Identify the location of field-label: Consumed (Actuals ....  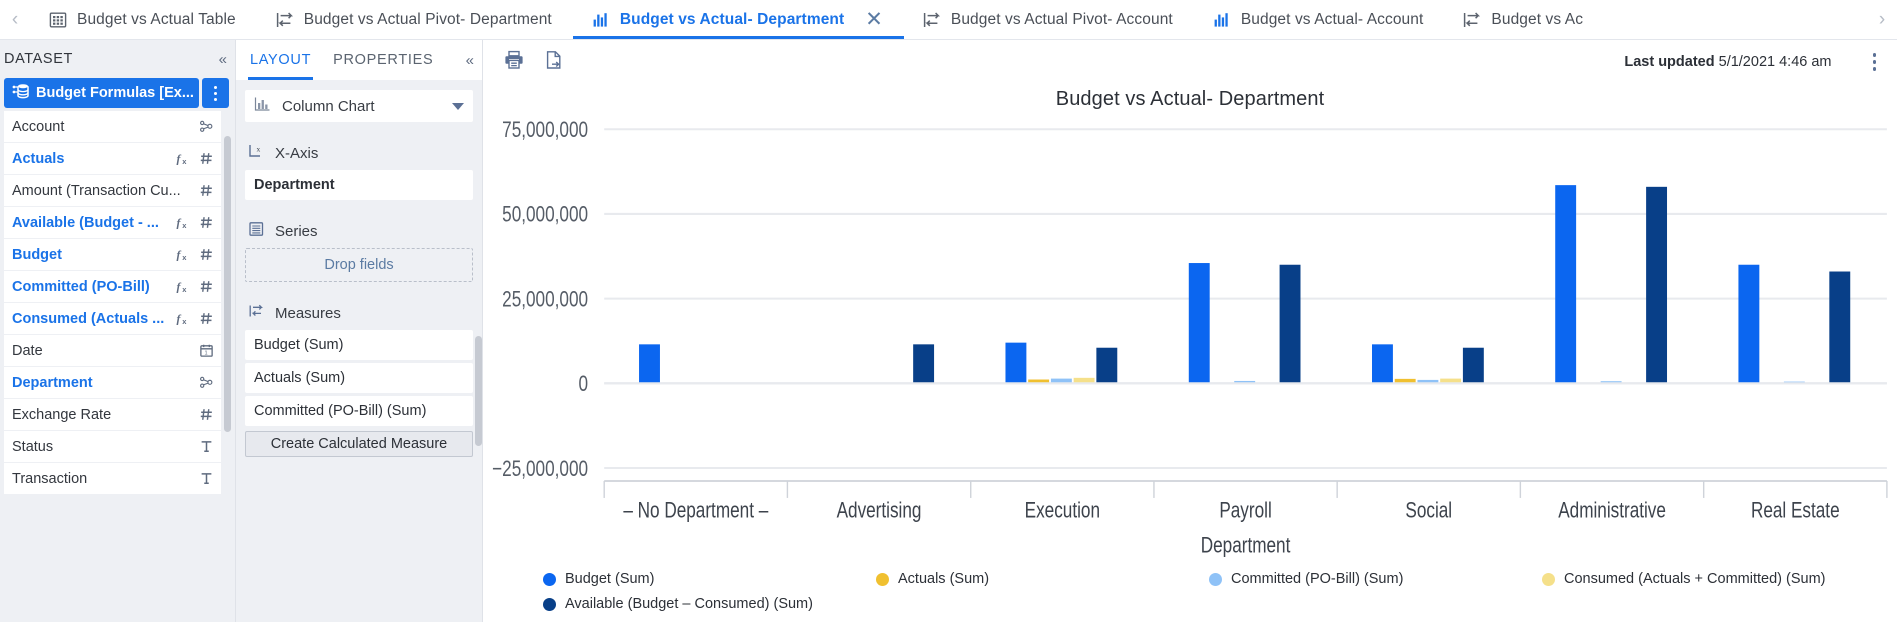
(88, 318).